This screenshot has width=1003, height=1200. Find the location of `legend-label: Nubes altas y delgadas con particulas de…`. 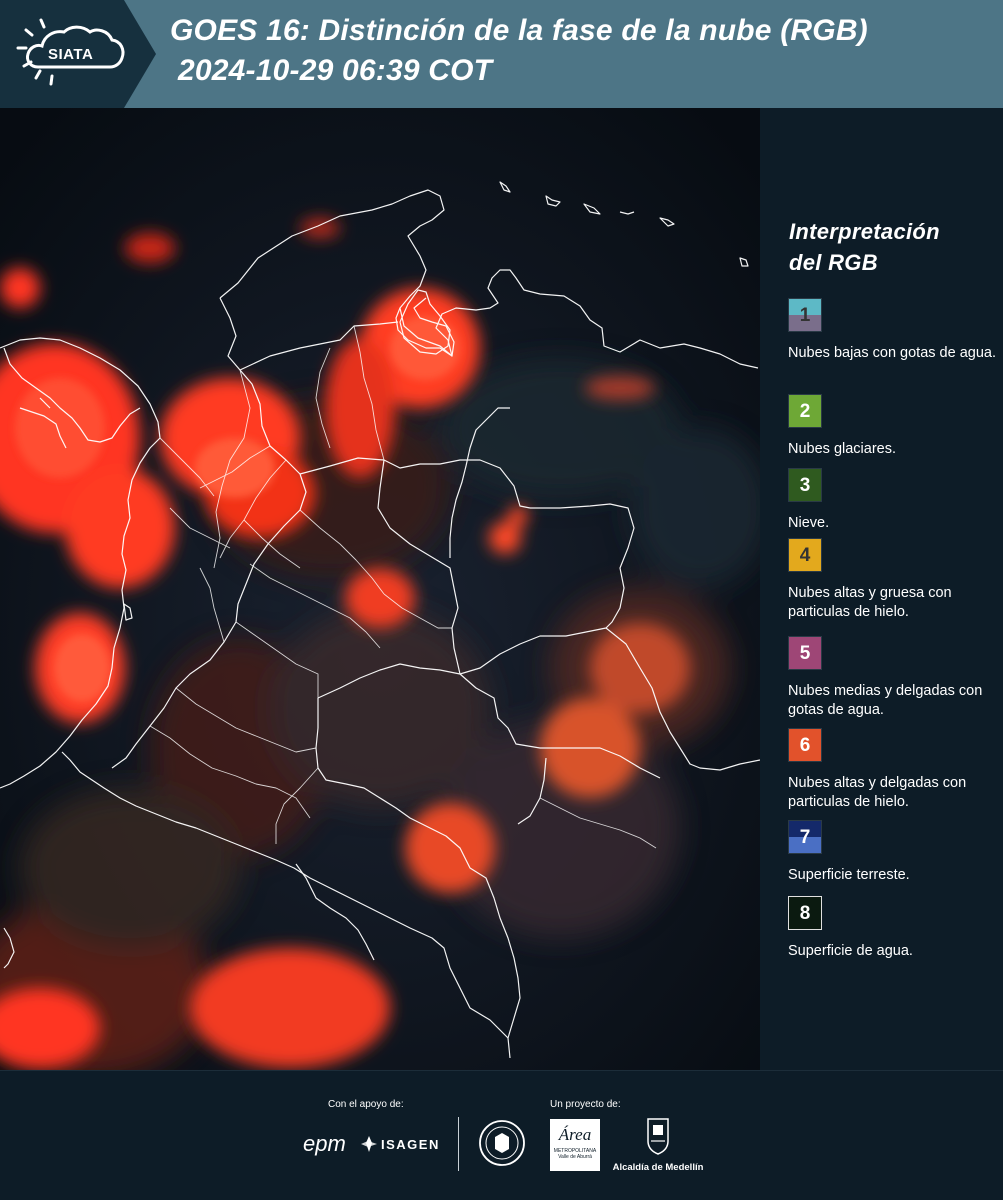

legend-label: Nubes altas y delgadas con particulas de… is located at coordinates (877, 792).